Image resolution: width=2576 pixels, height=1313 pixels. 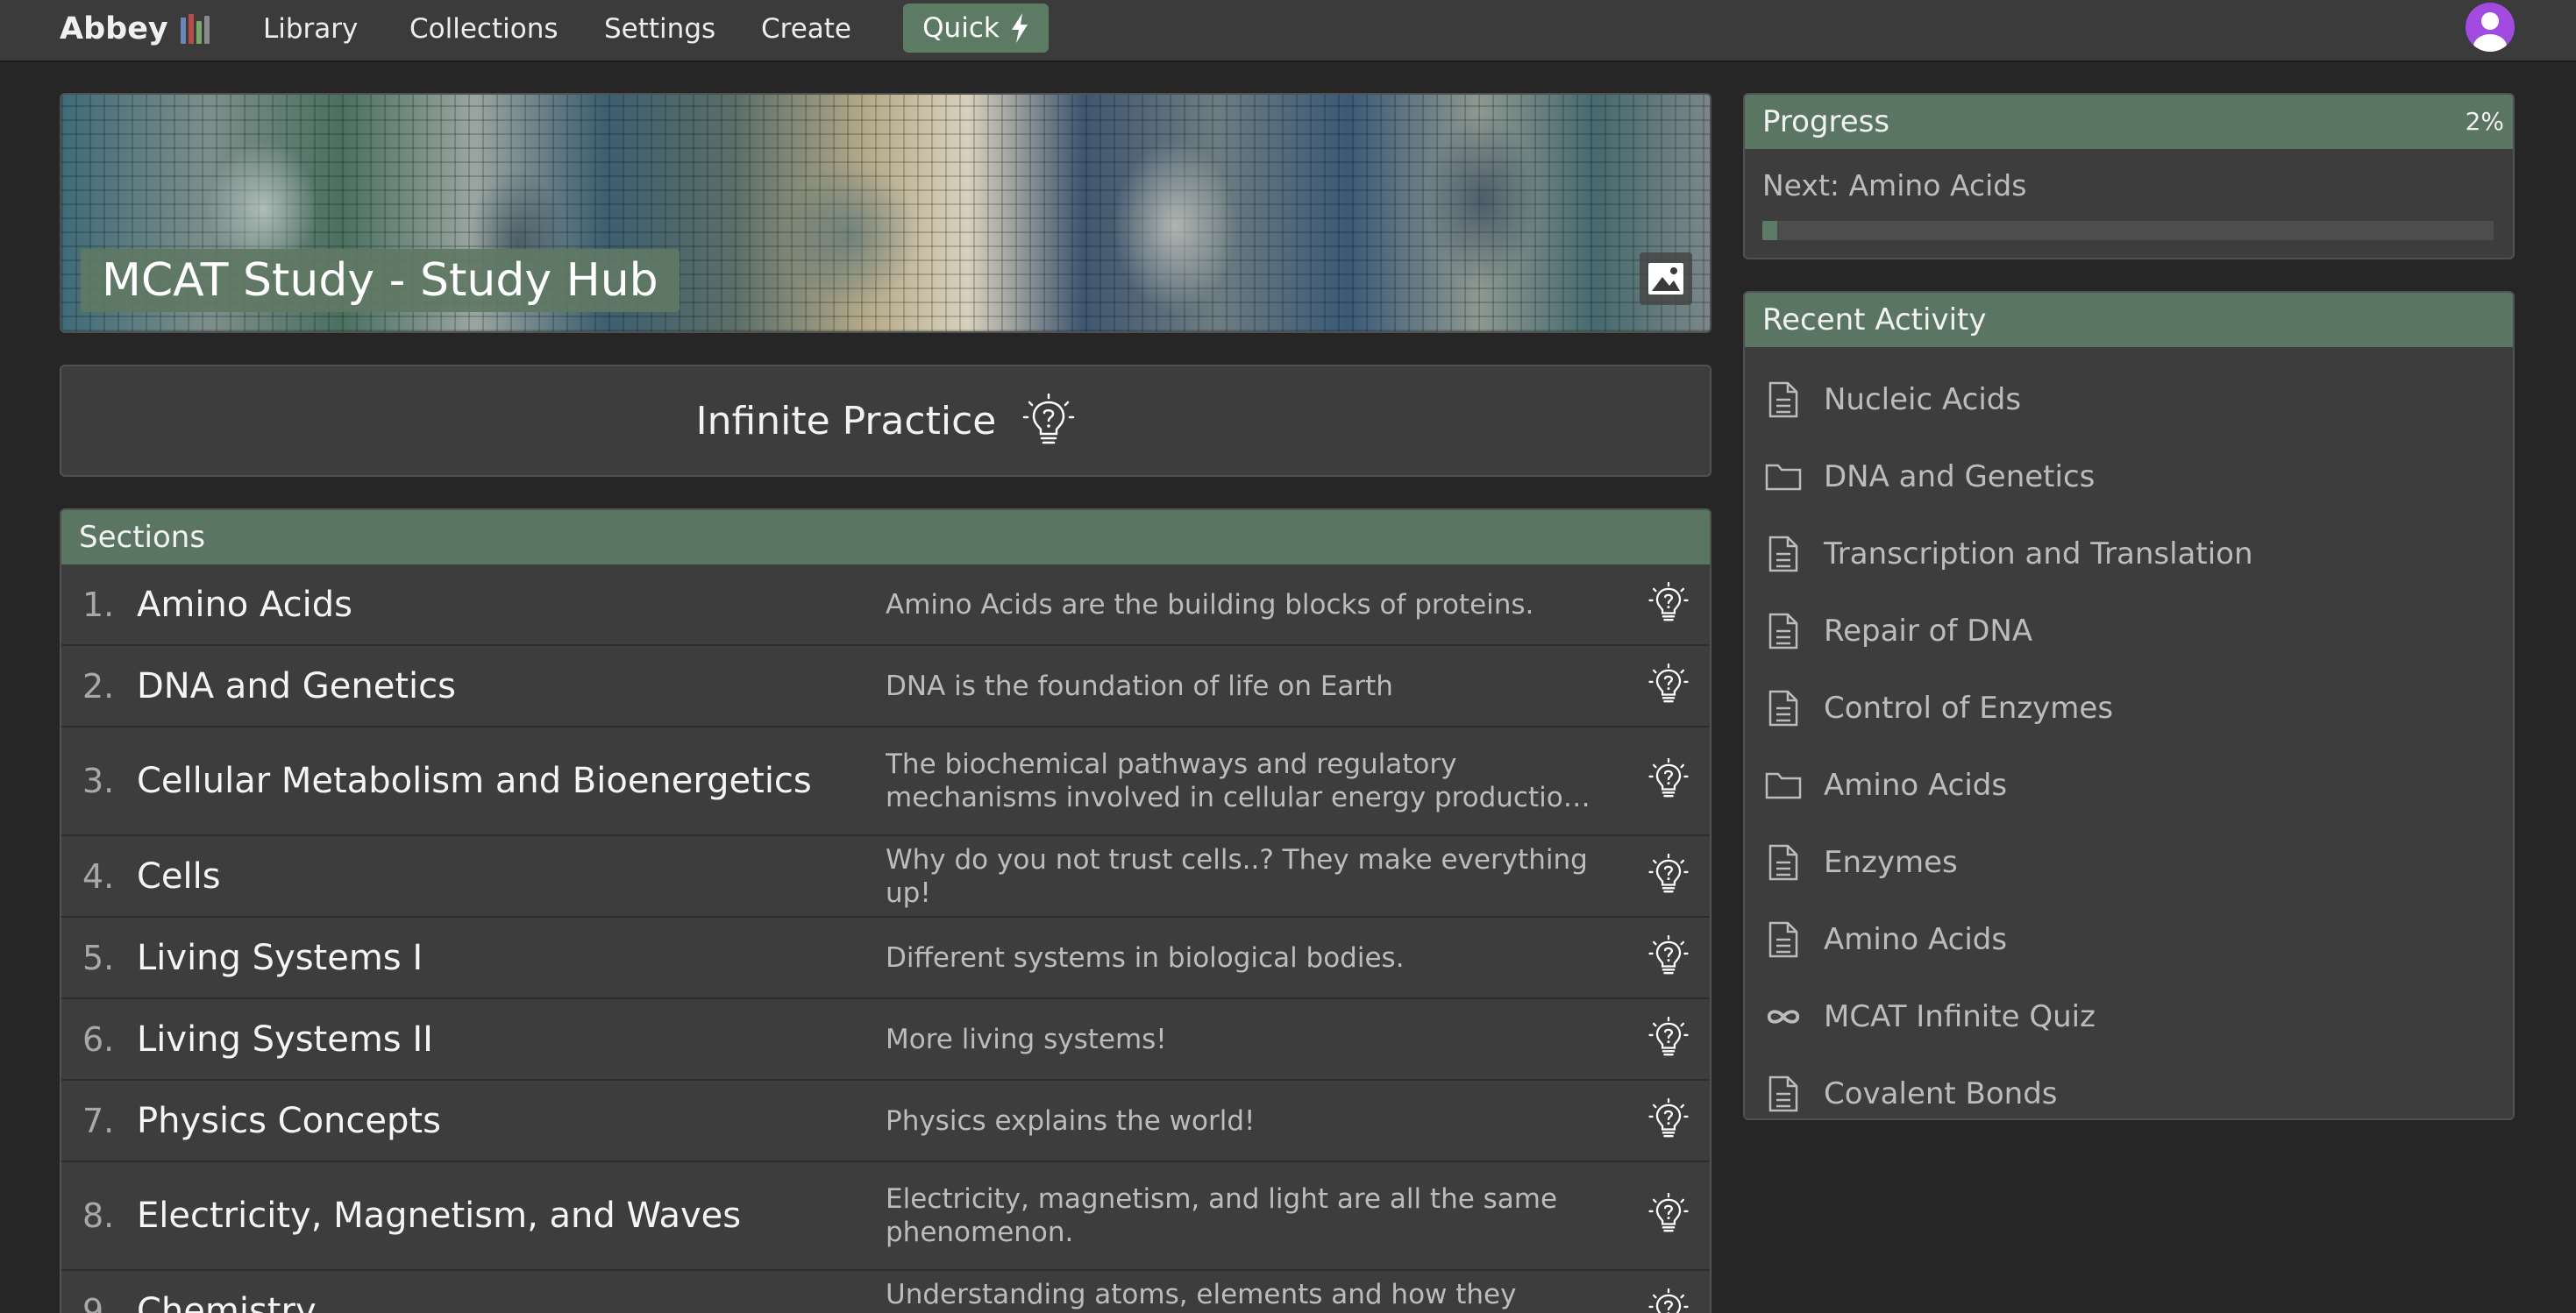 What do you see at coordinates (1969, 708) in the screenshot?
I see `recent-activity-label: Control of Enzymes` at bounding box center [1969, 708].